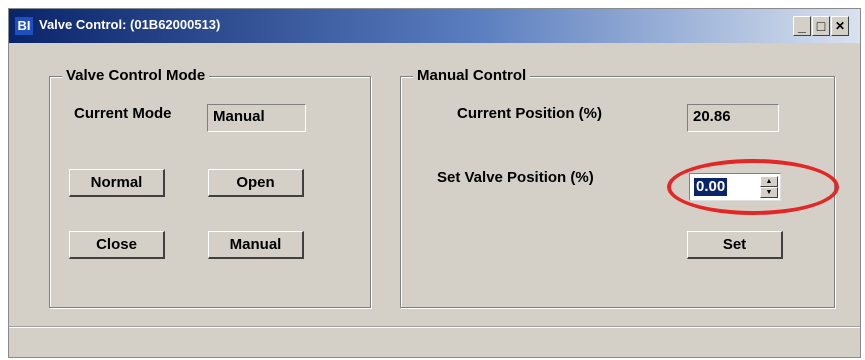 This screenshot has height=360, width=865. Describe the element at coordinates (711, 187) in the screenshot. I see `set-valve-position-input: 0.00` at that location.